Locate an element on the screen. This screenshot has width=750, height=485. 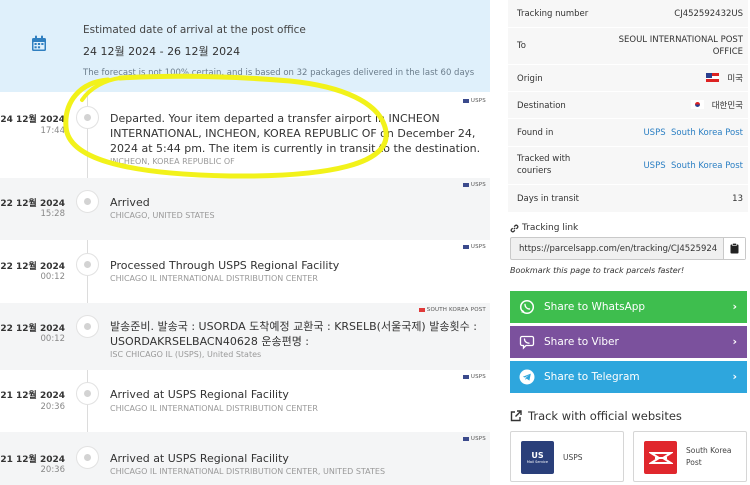
origin-country: 미국 is located at coordinates (735, 79).